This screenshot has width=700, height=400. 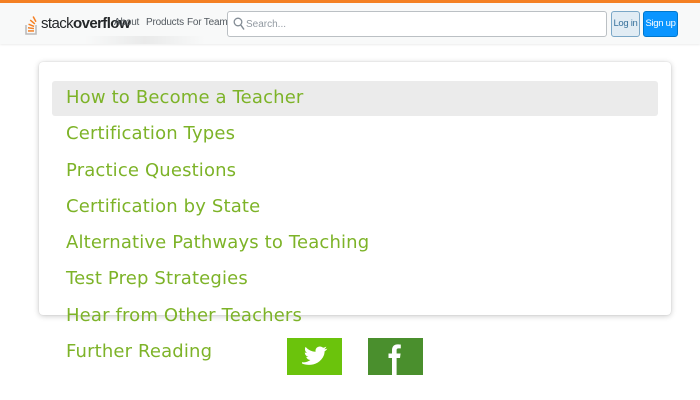 What do you see at coordinates (660, 24) in the screenshot?
I see `signup-button: Sign up` at bounding box center [660, 24].